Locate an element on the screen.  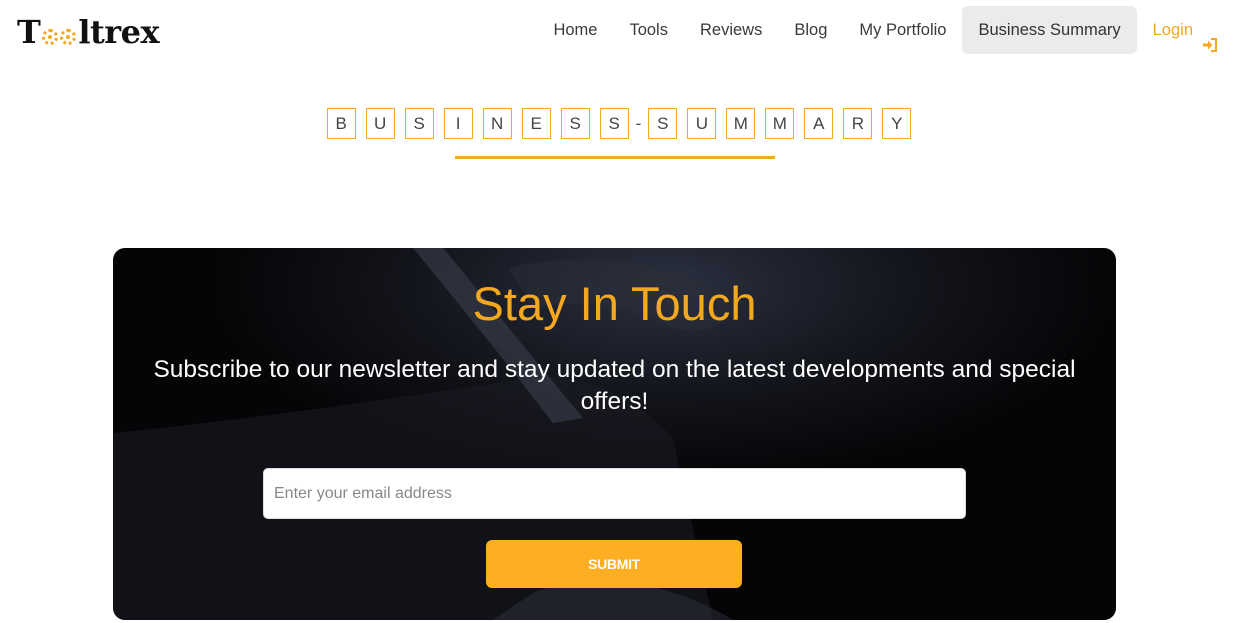
title-letter: E is located at coordinates (536, 123).